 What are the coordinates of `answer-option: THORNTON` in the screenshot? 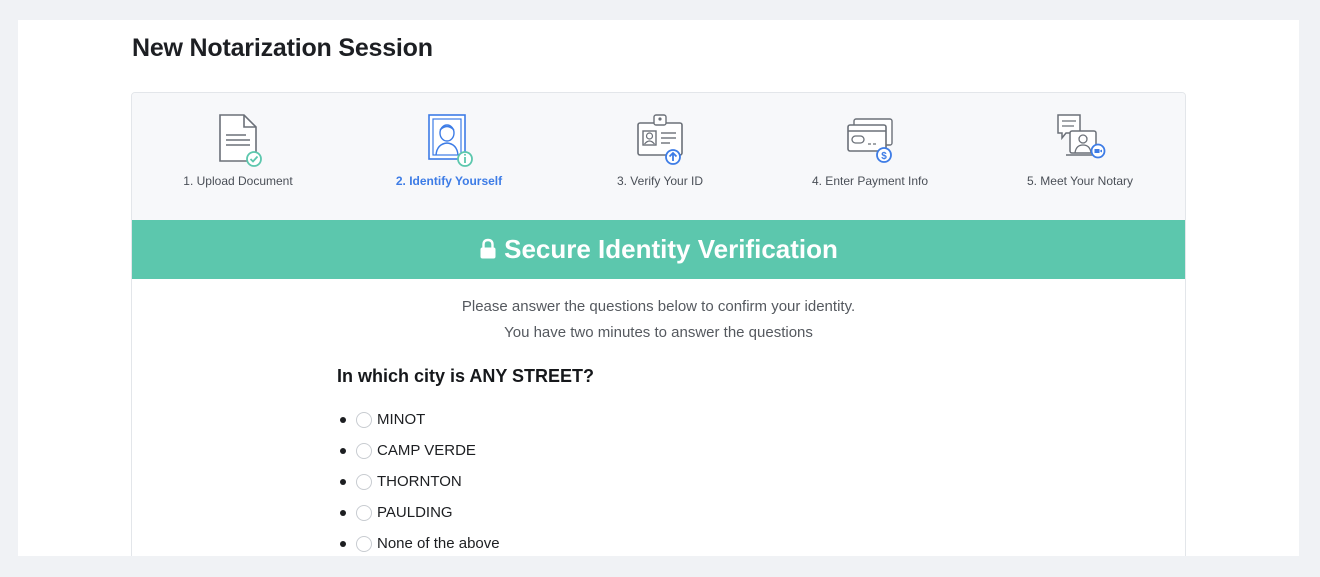 It's located at (420, 481).